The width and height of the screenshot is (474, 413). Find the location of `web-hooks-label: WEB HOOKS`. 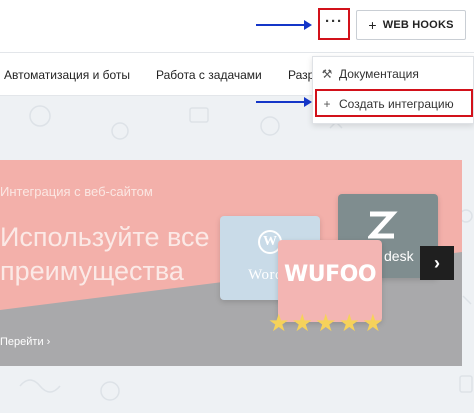

web-hooks-label: WEB HOOKS is located at coordinates (418, 25).